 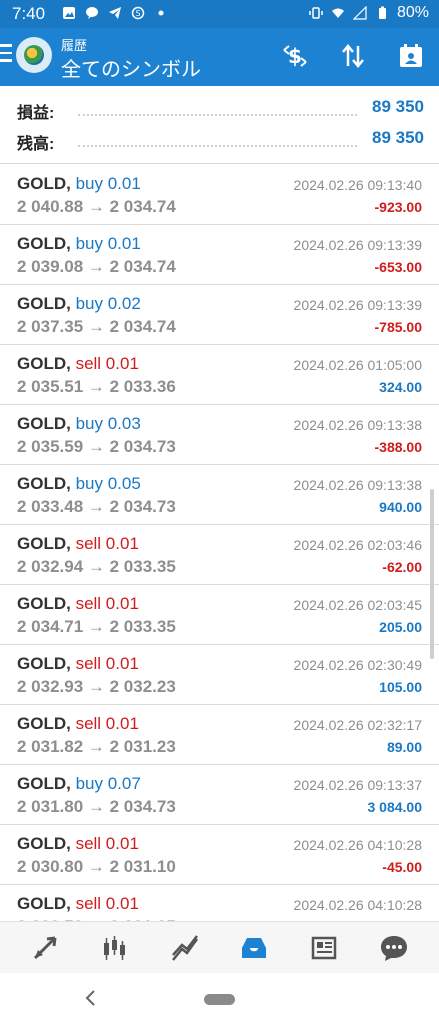 I want to click on trade-symbol-line: GOLD, buy 0.03, so click(x=79, y=424).